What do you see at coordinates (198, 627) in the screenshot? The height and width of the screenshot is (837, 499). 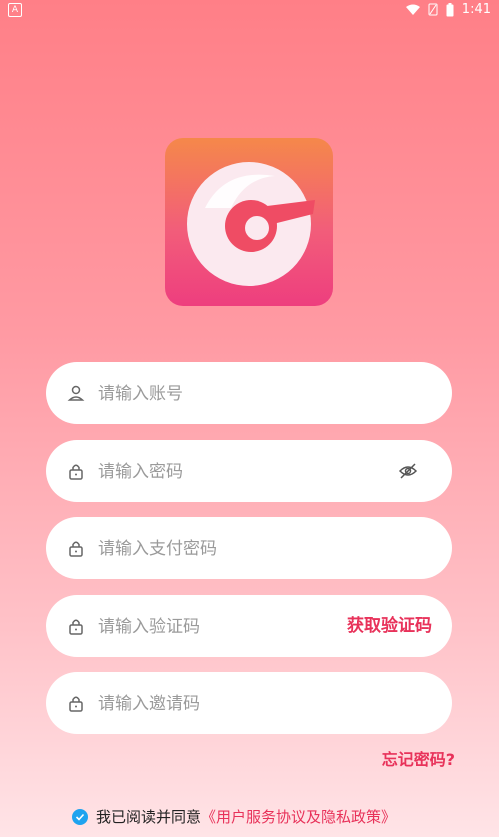 I see `verification-code-input` at bounding box center [198, 627].